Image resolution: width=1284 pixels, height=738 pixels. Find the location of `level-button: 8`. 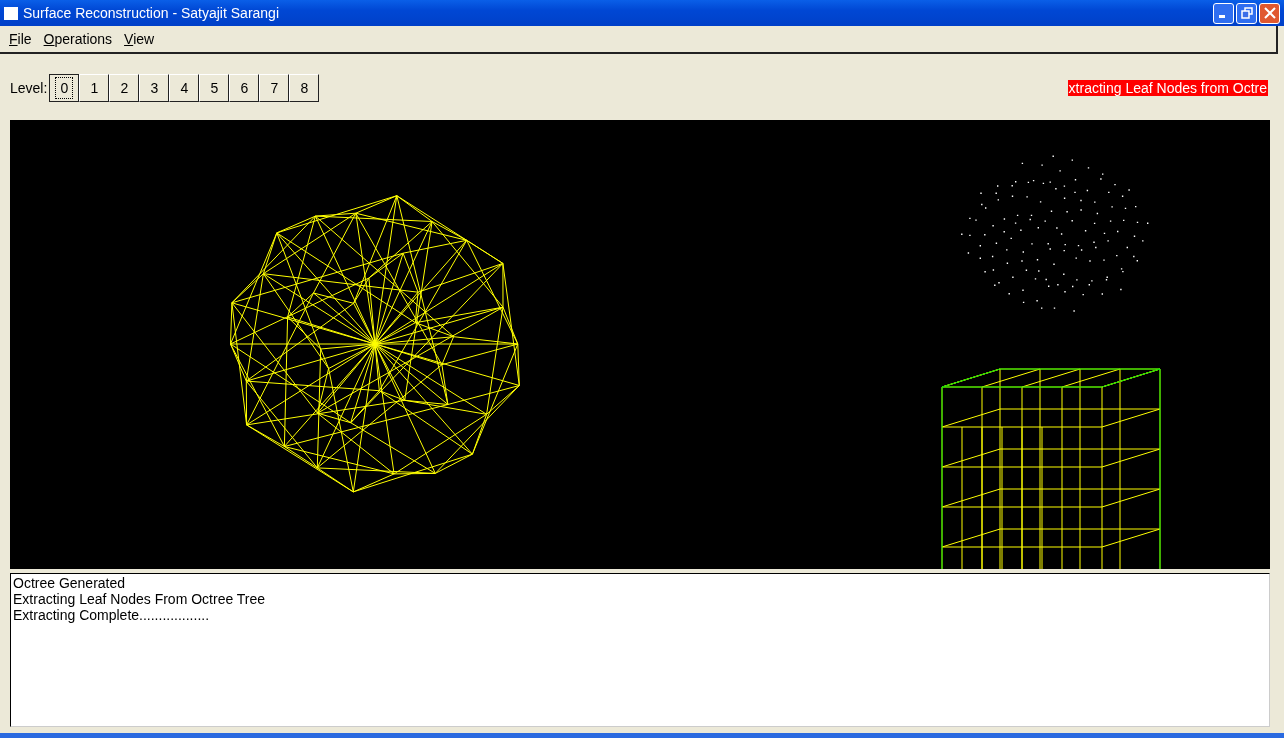

level-button: 8 is located at coordinates (304, 88).